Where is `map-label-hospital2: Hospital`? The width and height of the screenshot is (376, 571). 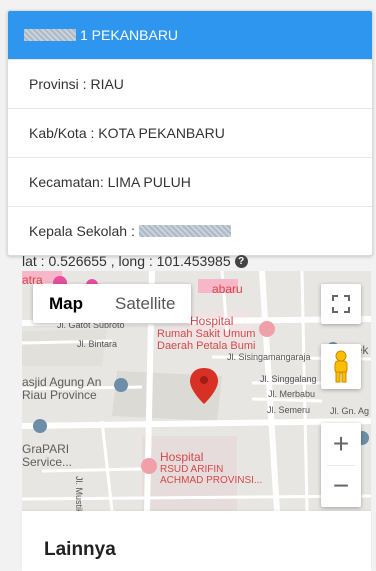
map-label-hospital2: Hospital is located at coordinates (182, 457).